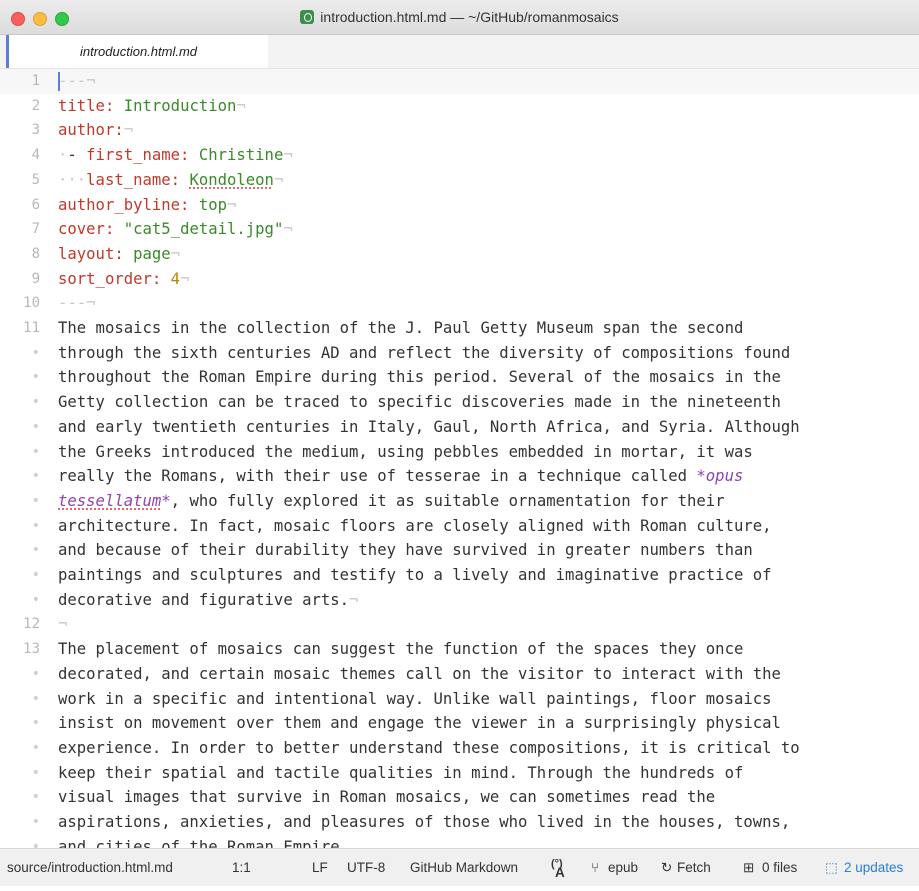  Describe the element at coordinates (623, 867) in the screenshot. I see `branch-name: epub` at that location.